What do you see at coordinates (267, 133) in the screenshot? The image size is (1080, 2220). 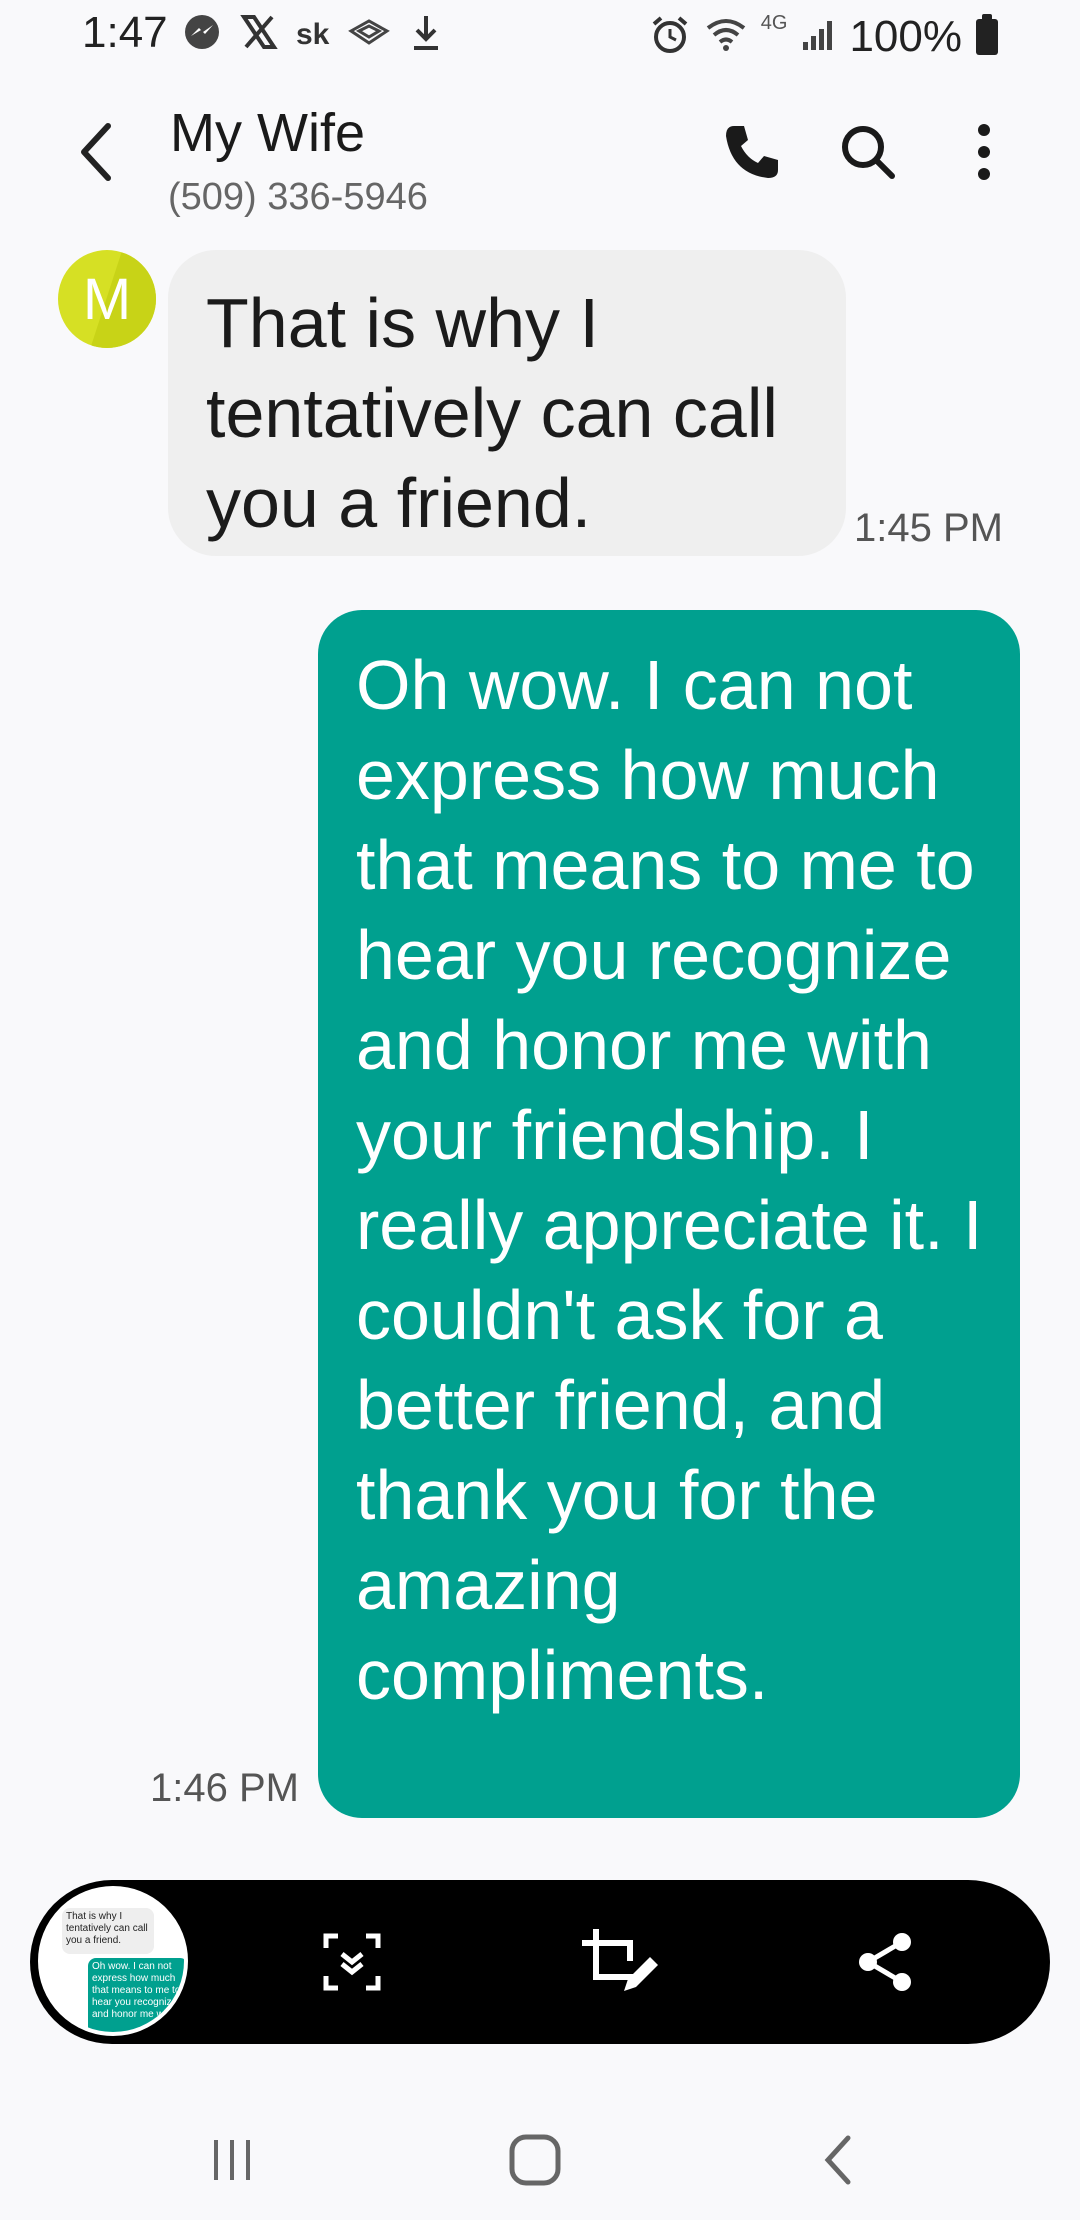 I see `contact-name: My Wife` at bounding box center [267, 133].